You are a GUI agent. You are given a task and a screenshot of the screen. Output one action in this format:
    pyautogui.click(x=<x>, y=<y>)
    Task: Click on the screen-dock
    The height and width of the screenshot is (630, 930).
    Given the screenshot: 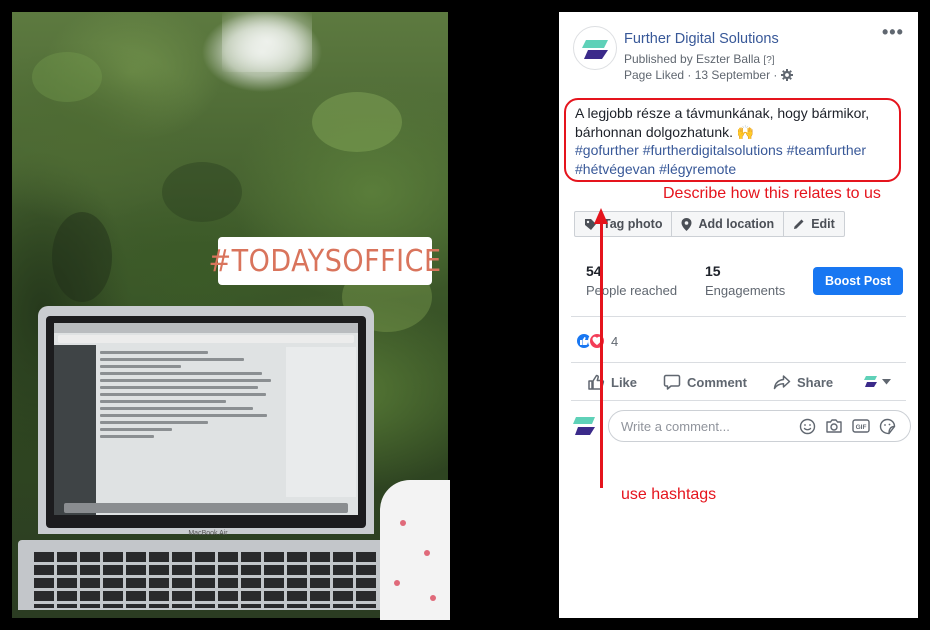 What is the action you would take?
    pyautogui.click(x=206, y=508)
    